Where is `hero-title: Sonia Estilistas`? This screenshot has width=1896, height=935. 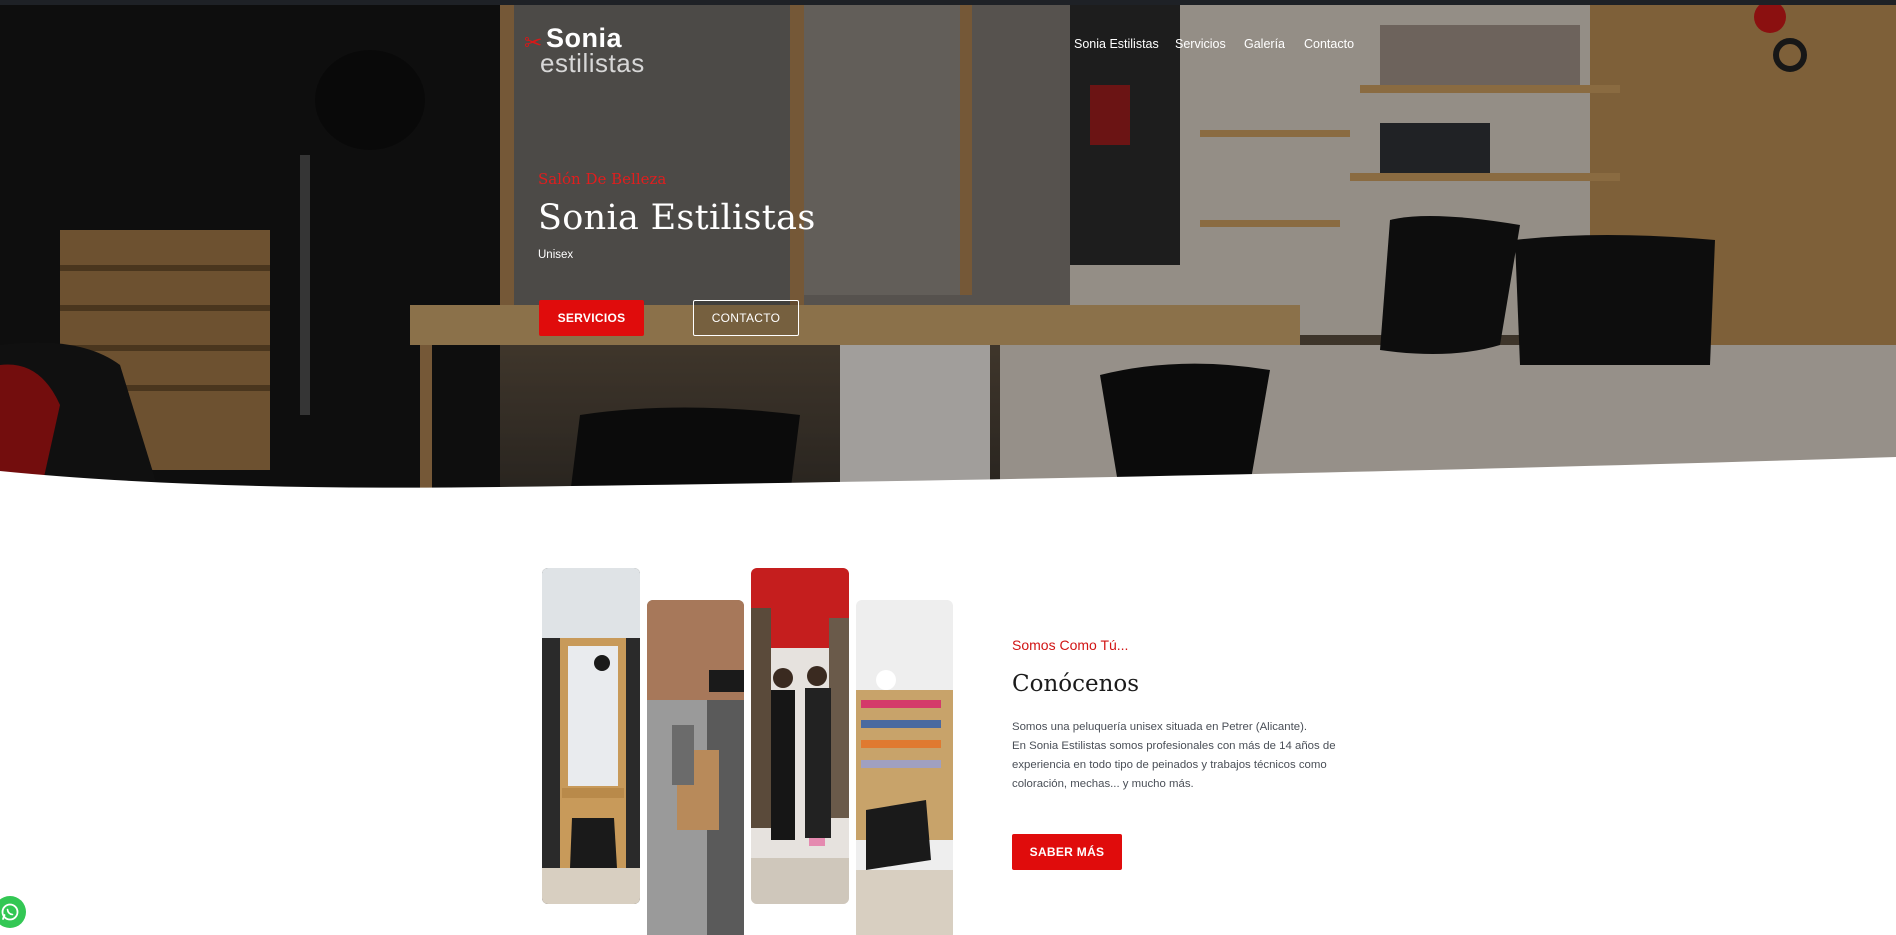
hero-title: Sonia Estilistas is located at coordinates (677, 218).